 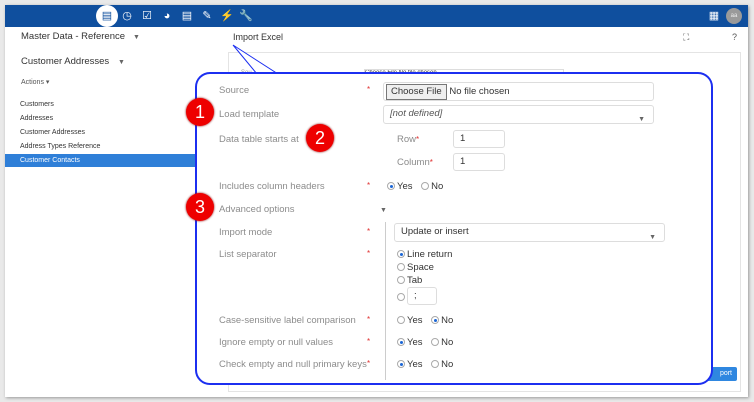 What do you see at coordinates (385, 301) in the screenshot?
I see `divider` at bounding box center [385, 301].